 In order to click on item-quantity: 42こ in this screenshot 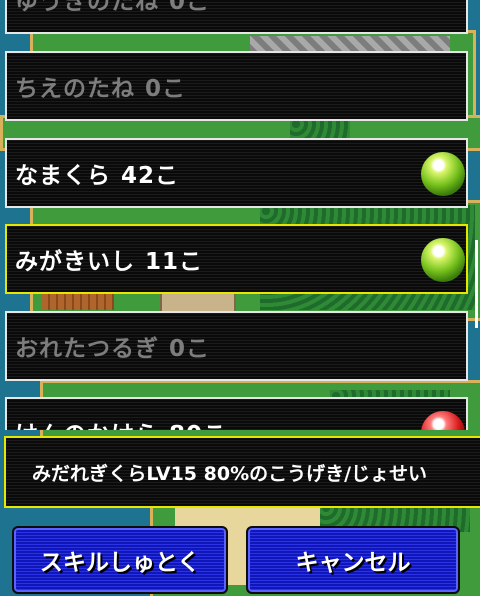, I will do `click(150, 176)`.